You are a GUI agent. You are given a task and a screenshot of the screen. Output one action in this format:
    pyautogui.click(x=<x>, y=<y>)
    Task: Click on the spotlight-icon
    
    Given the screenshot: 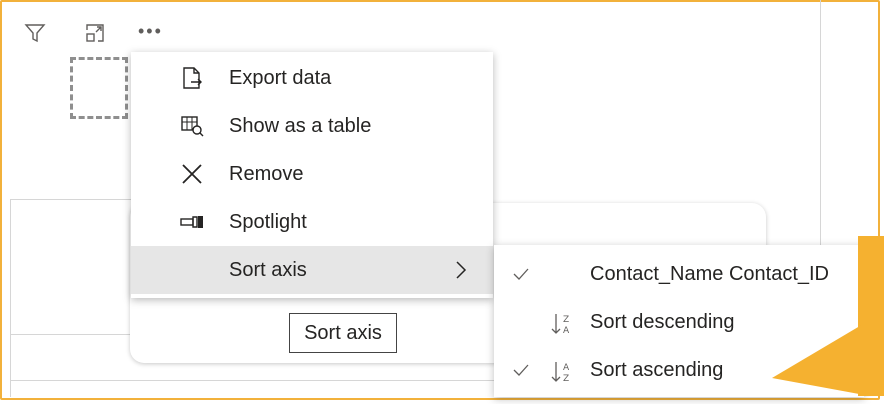 What is the action you would take?
    pyautogui.click(x=192, y=222)
    